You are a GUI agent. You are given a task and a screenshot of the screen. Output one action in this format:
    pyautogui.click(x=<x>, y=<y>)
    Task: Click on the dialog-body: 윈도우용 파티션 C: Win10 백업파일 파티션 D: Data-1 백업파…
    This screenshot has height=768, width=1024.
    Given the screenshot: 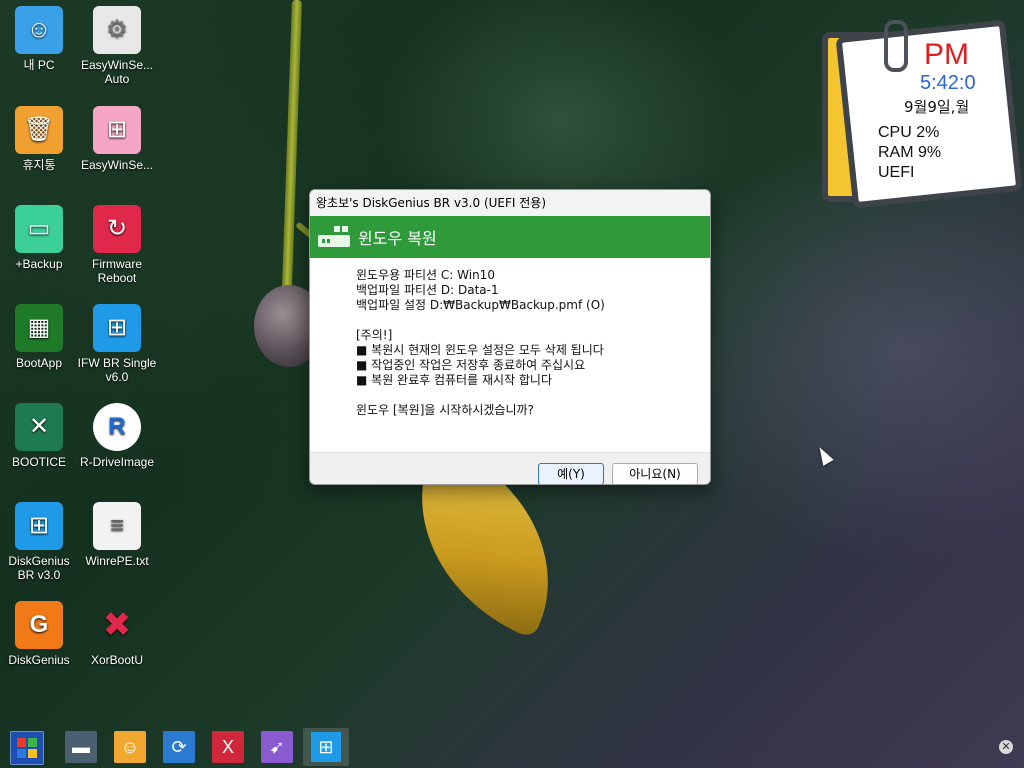 What is the action you would take?
    pyautogui.click(x=510, y=355)
    